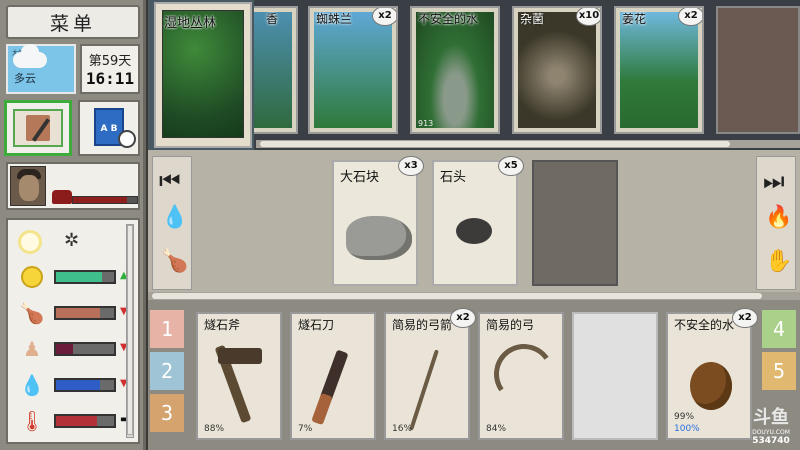 Image resolution: width=800 pixels, height=450 pixels. I want to click on tab-4: 4, so click(779, 329).